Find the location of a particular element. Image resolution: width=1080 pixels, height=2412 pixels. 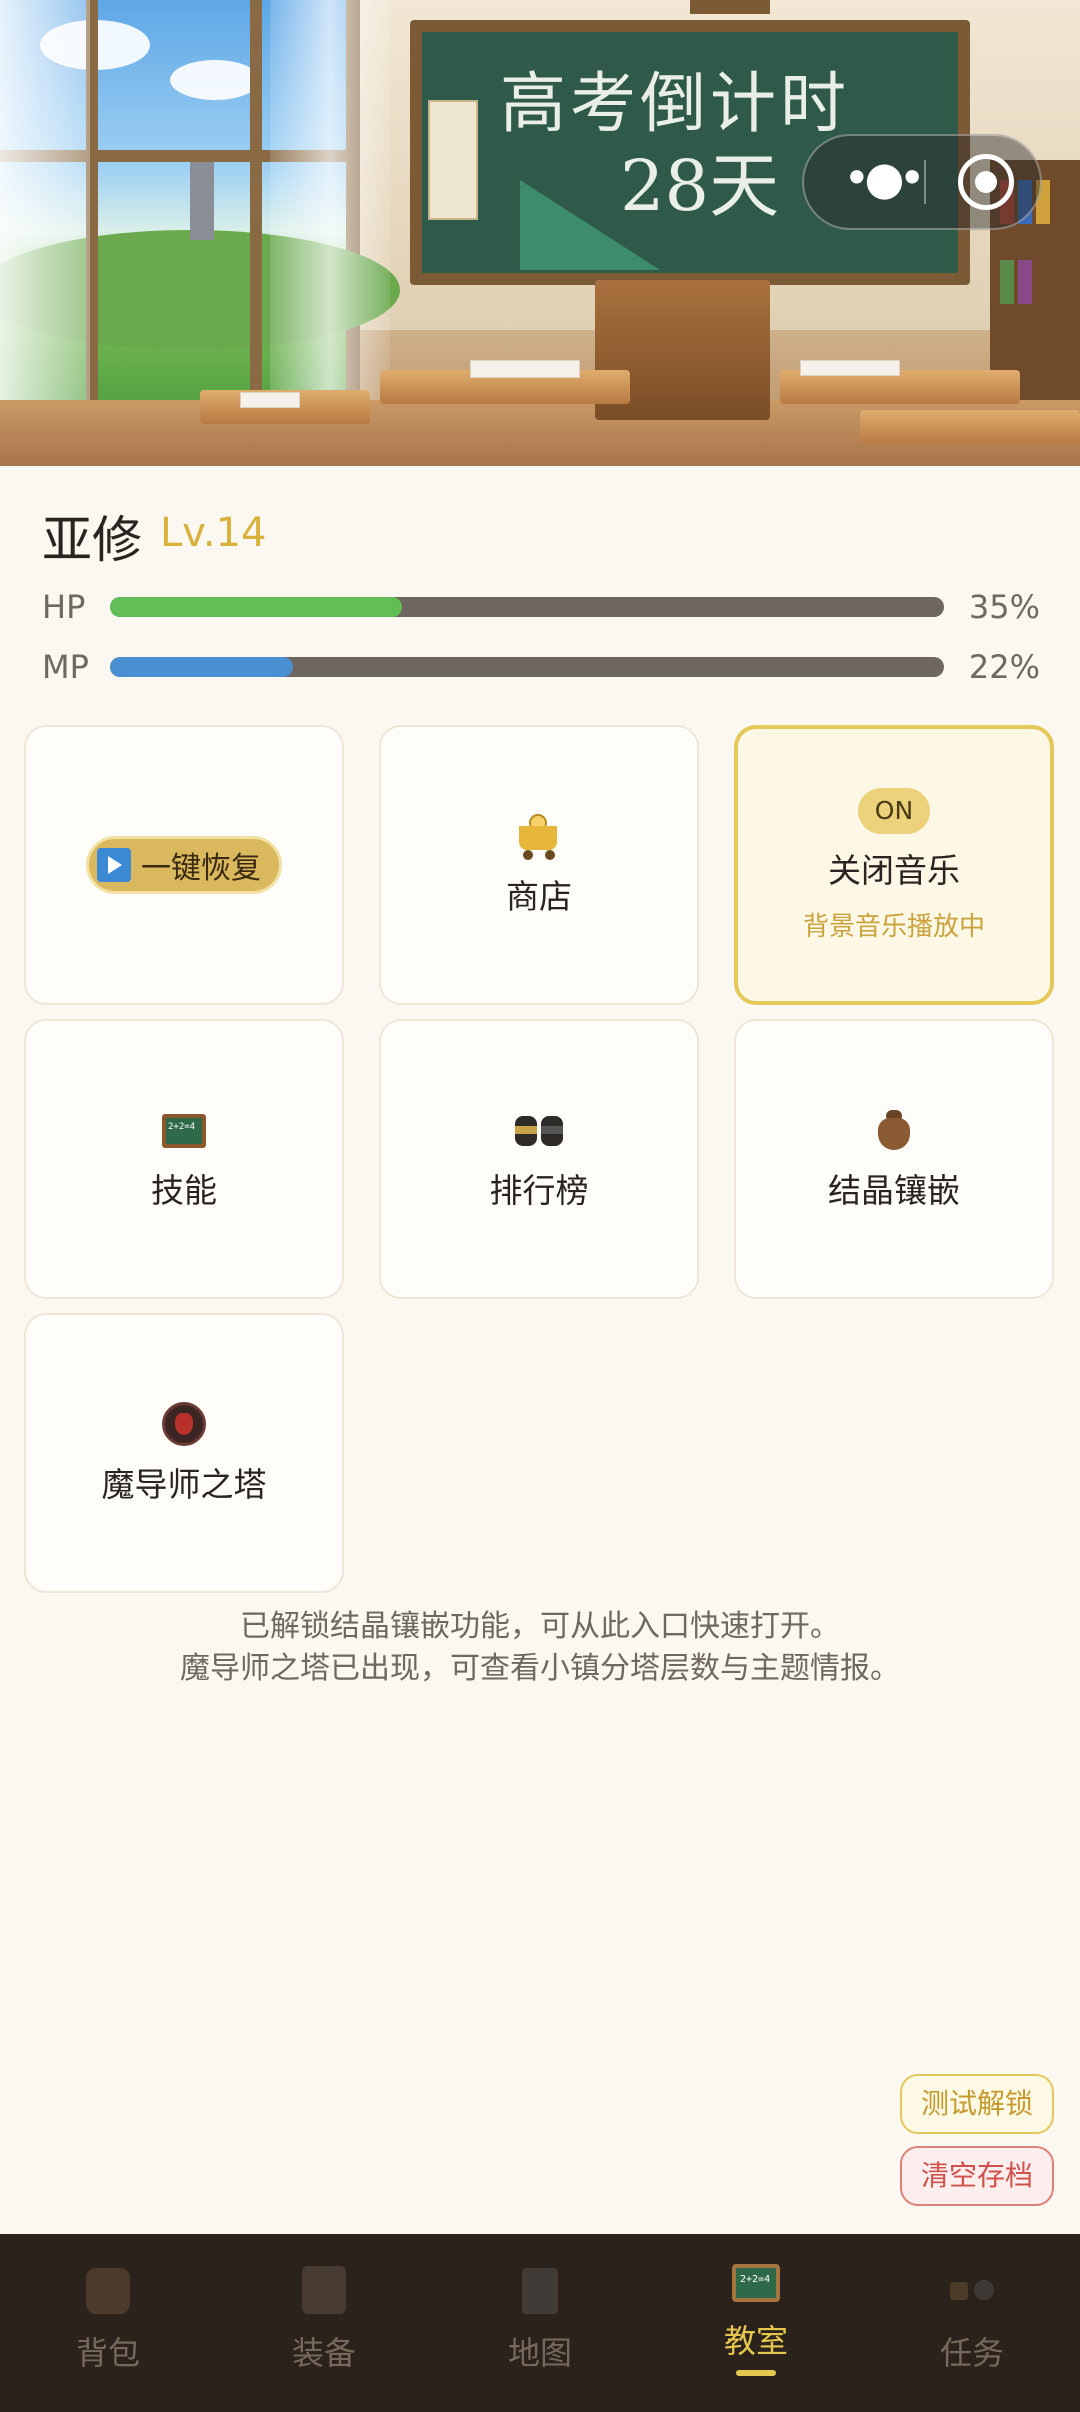

mp-bar: MP 22% is located at coordinates (542, 667).